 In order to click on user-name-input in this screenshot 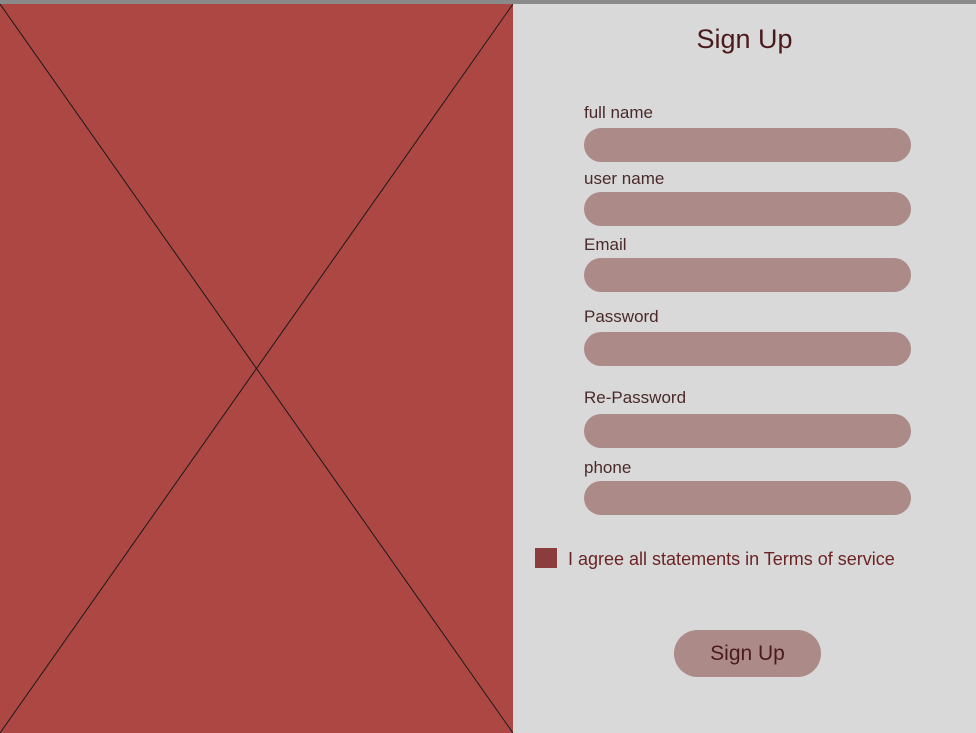, I will do `click(747, 209)`.